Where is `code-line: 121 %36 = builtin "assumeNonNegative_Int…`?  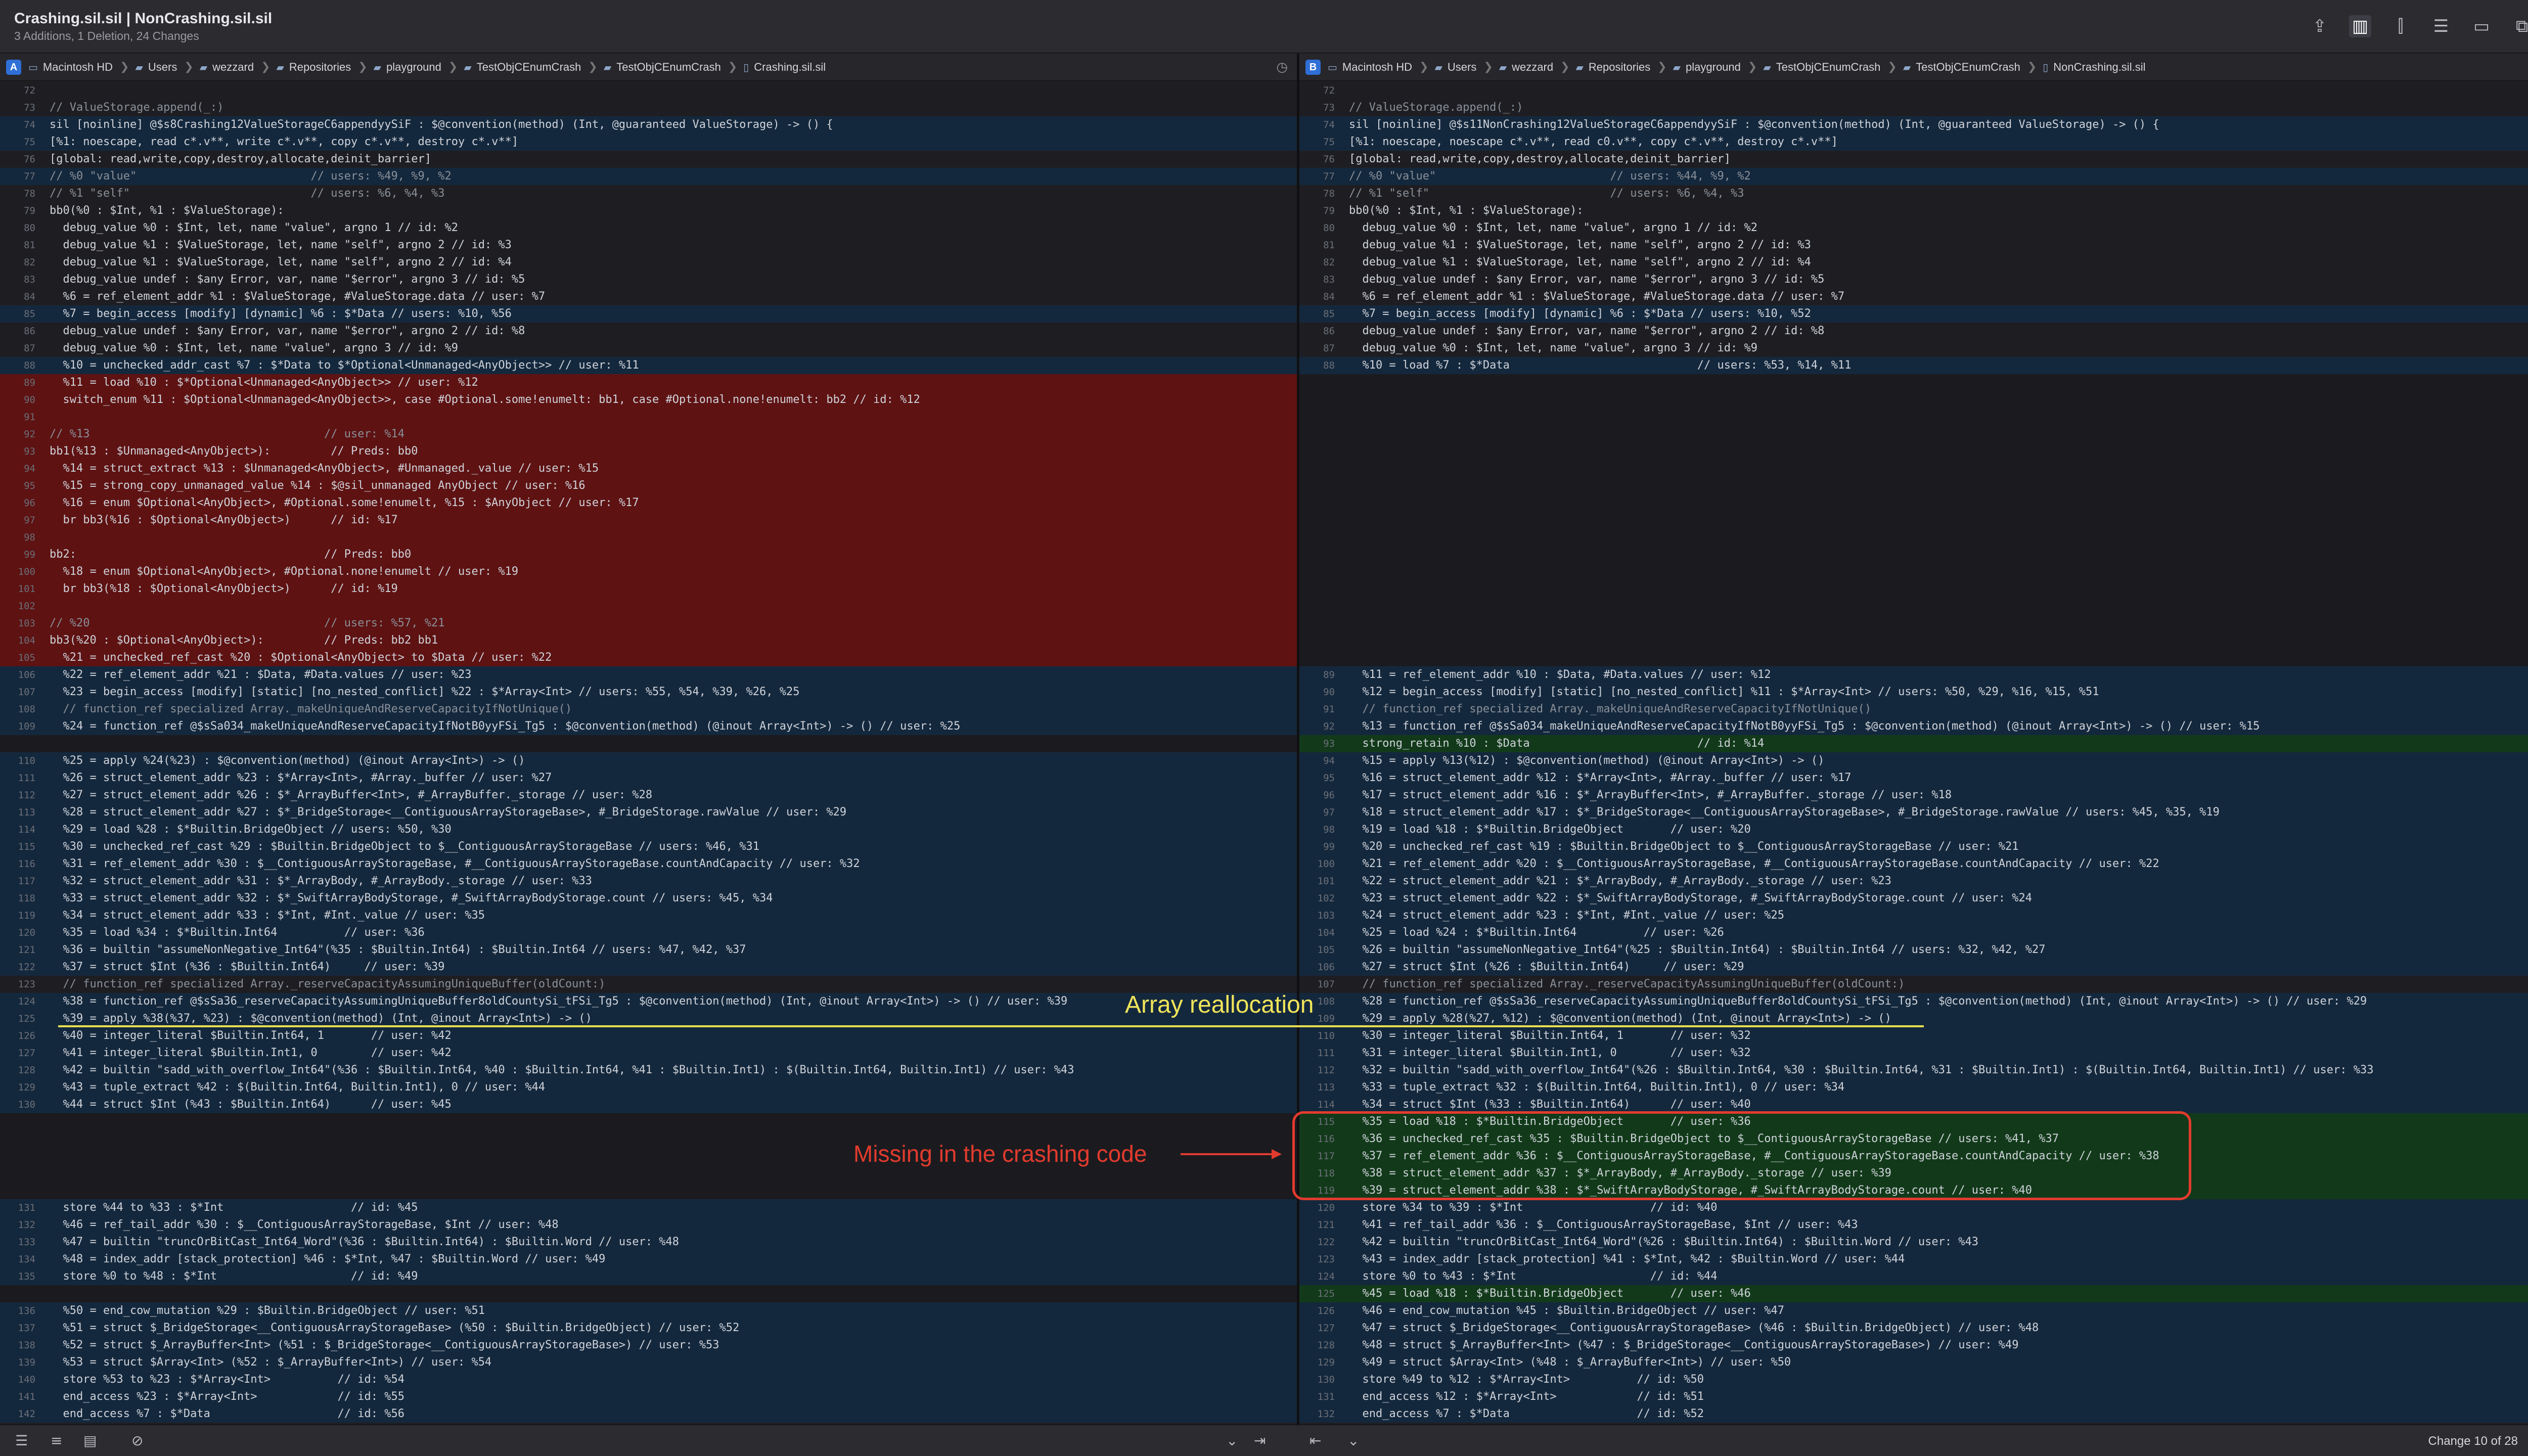 code-line: 121 %36 = builtin "assumeNonNegative_Int… is located at coordinates (648, 950).